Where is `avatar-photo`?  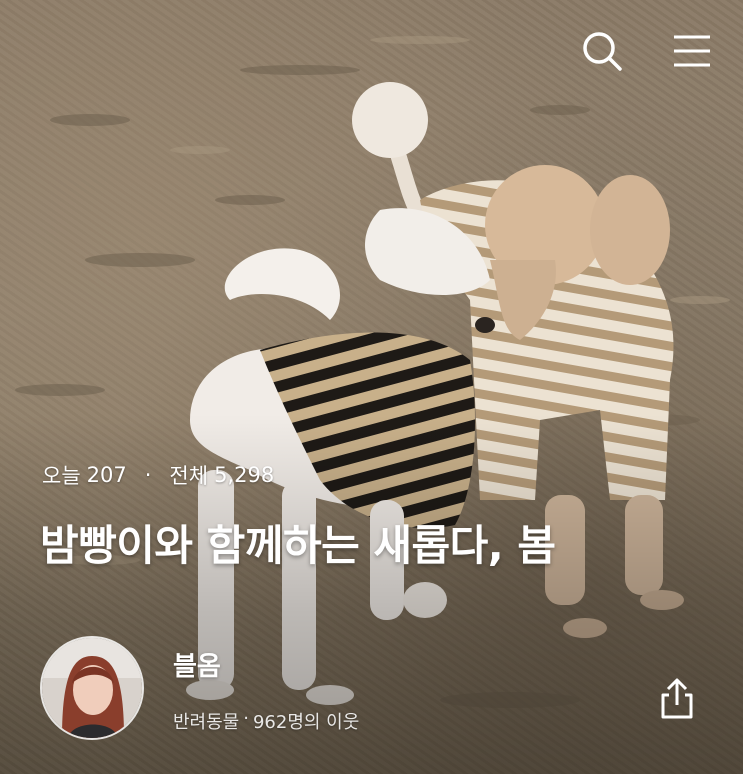 avatar-photo is located at coordinates (92, 688).